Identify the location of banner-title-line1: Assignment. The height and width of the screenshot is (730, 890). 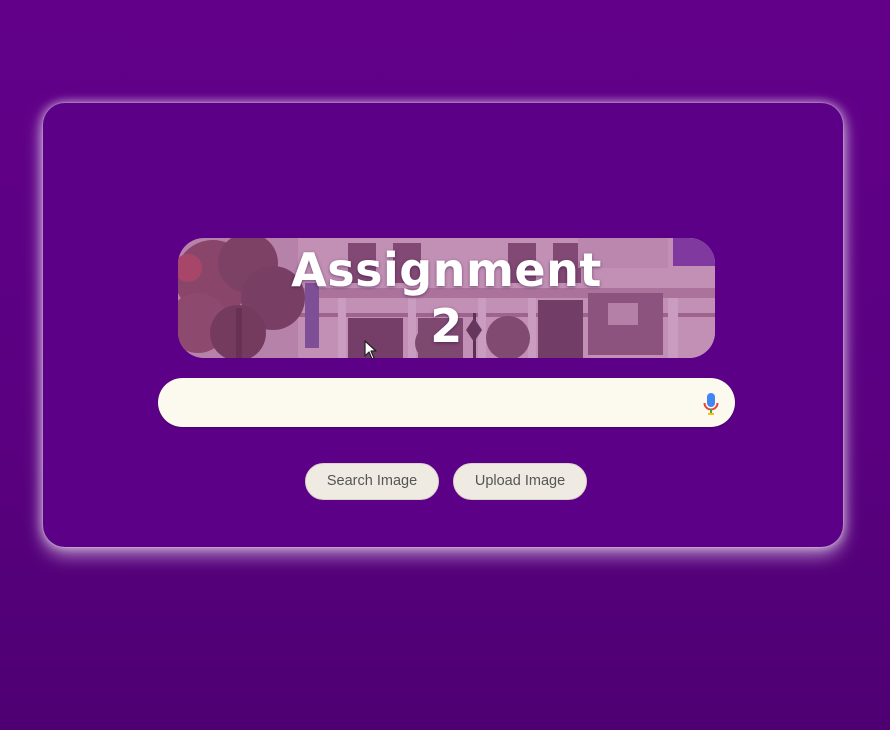
(446, 270).